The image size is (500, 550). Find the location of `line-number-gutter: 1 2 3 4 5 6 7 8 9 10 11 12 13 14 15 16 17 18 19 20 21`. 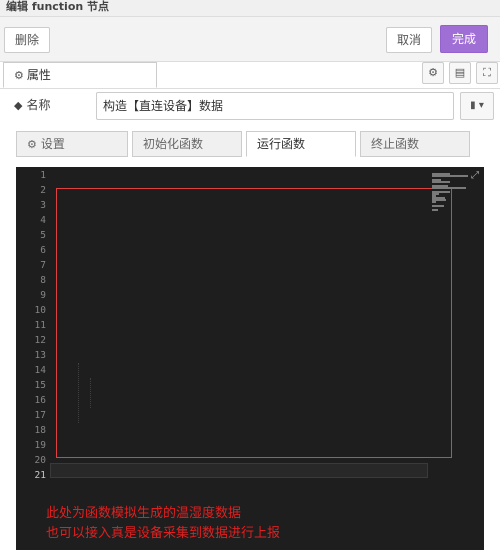

line-number-gutter: 1 2 3 4 5 6 7 8 9 10 11 12 13 14 15 16 17 18 19 20 21 is located at coordinates (33, 358).